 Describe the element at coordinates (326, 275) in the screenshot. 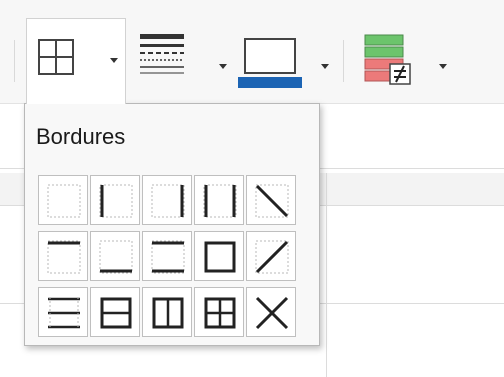

I see `sheet-gridline` at that location.